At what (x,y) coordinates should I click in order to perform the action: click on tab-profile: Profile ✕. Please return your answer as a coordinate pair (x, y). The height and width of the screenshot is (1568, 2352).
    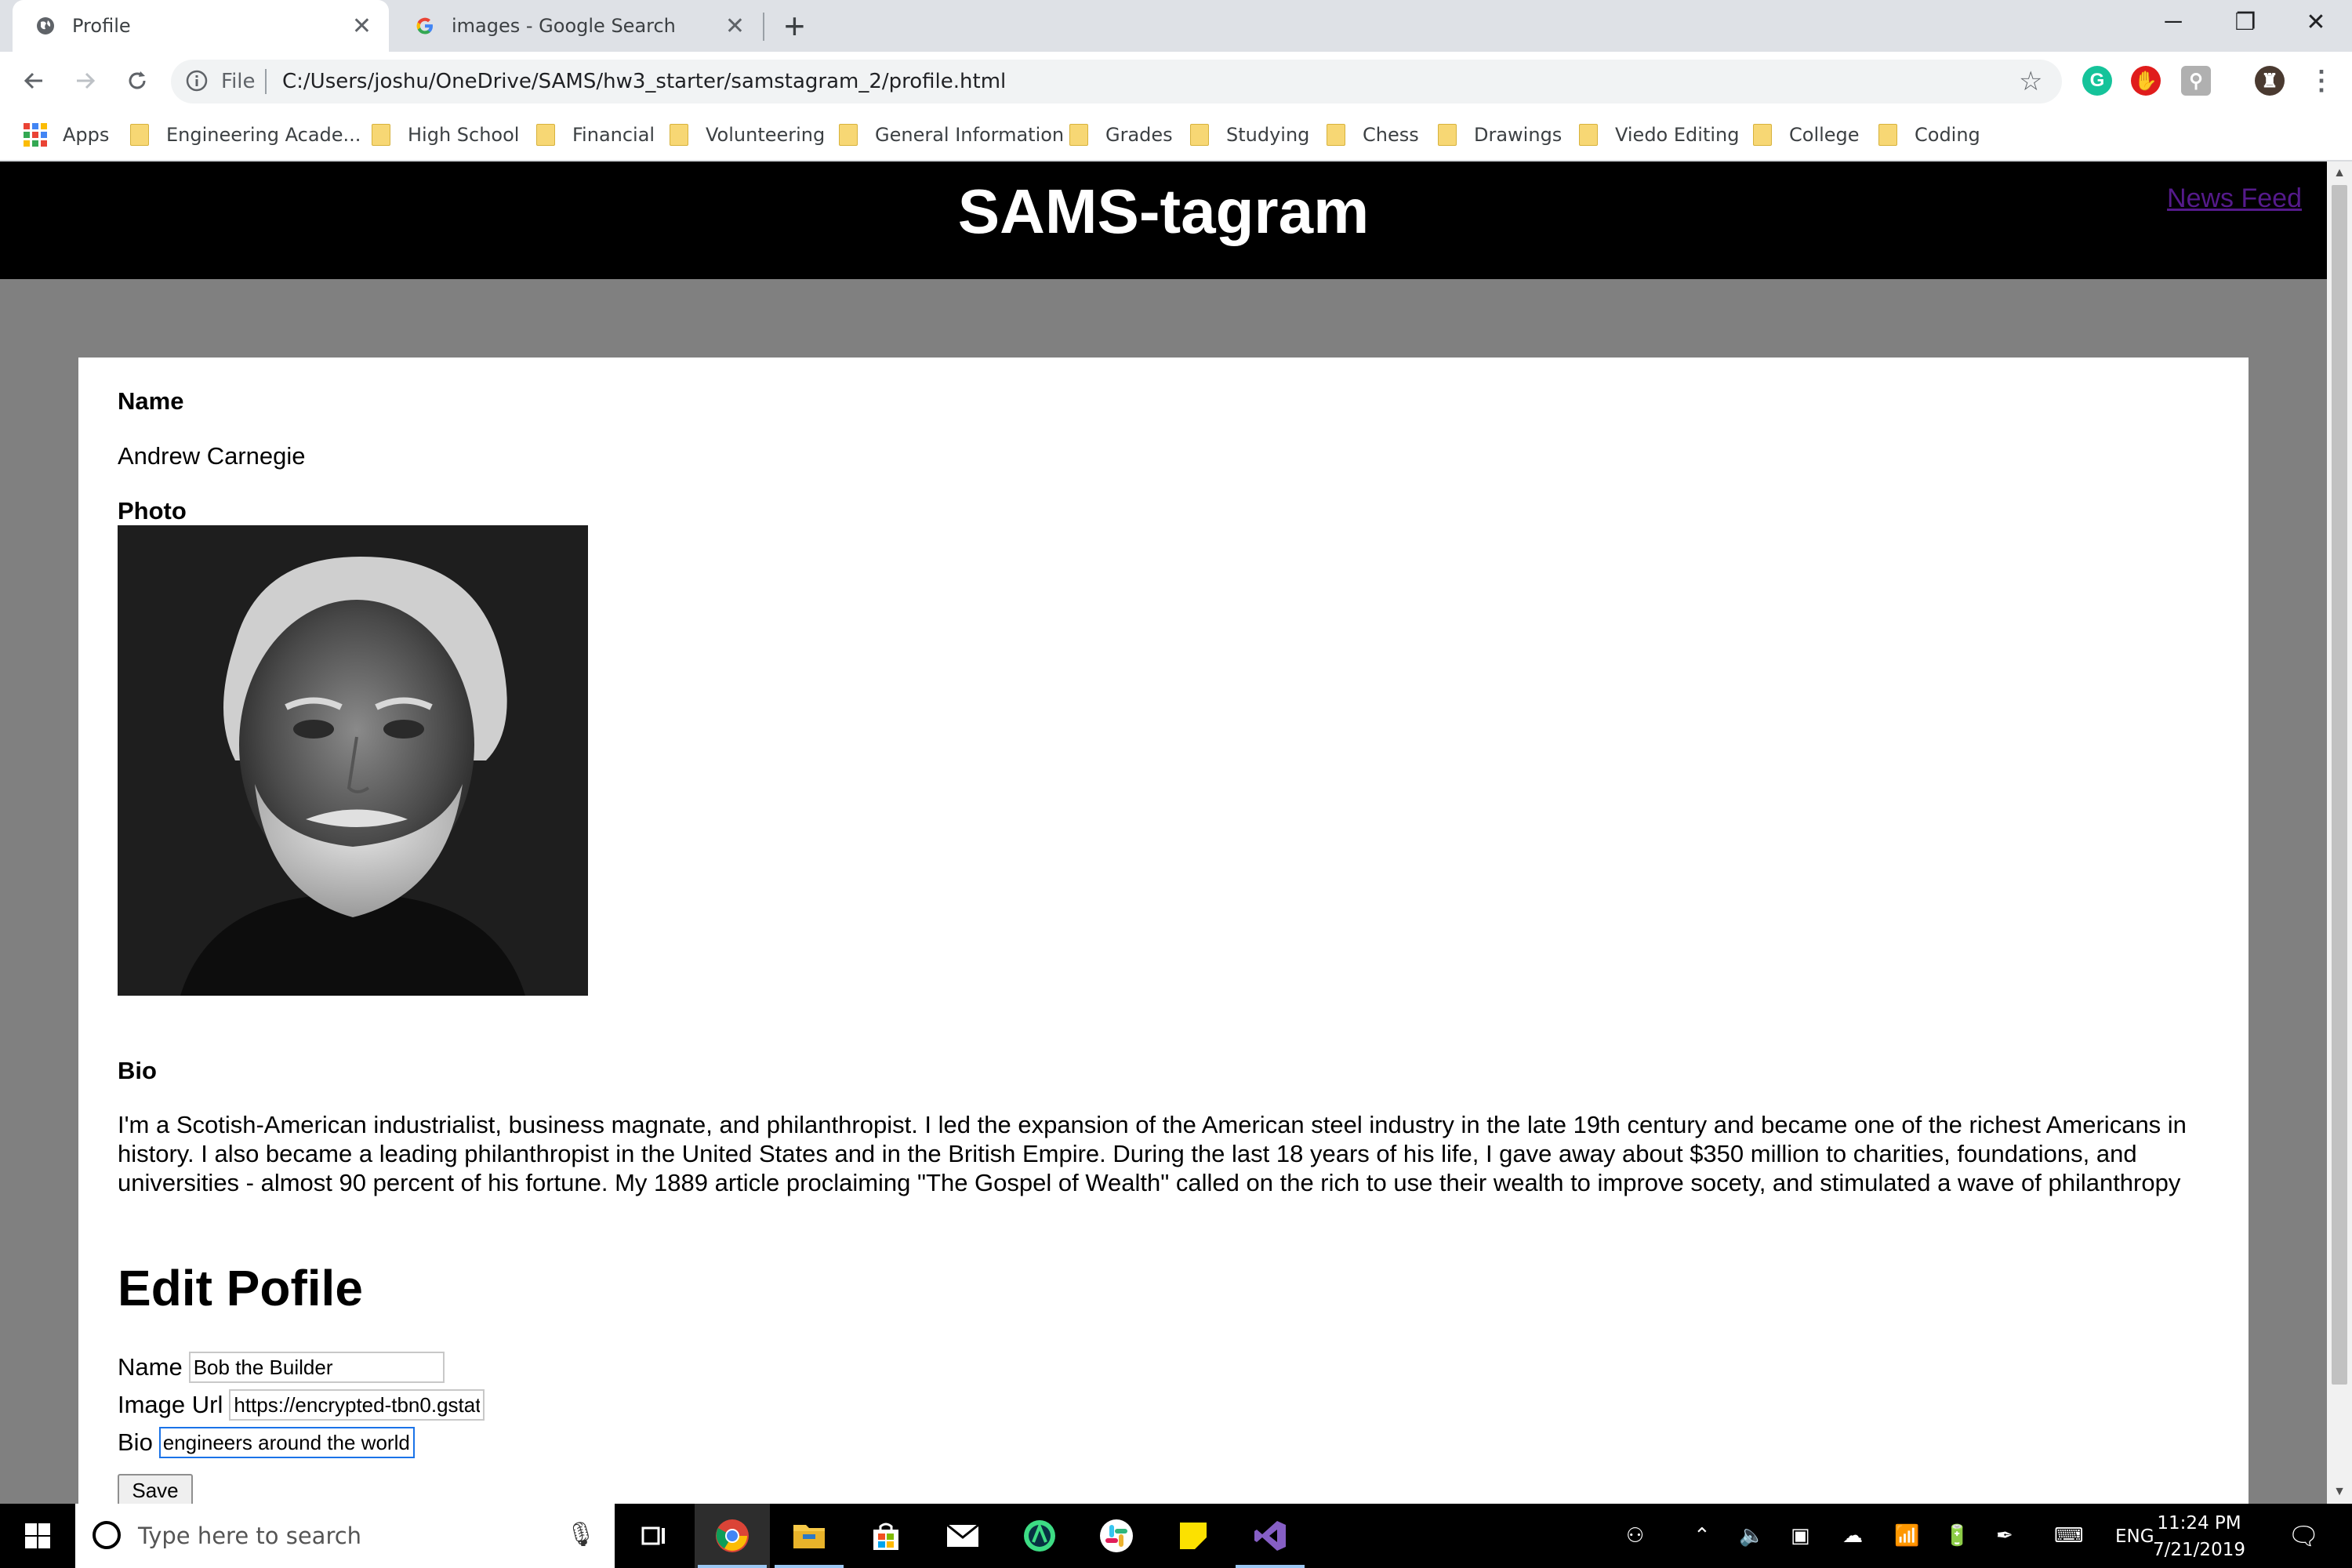
    Looking at the image, I should click on (201, 26).